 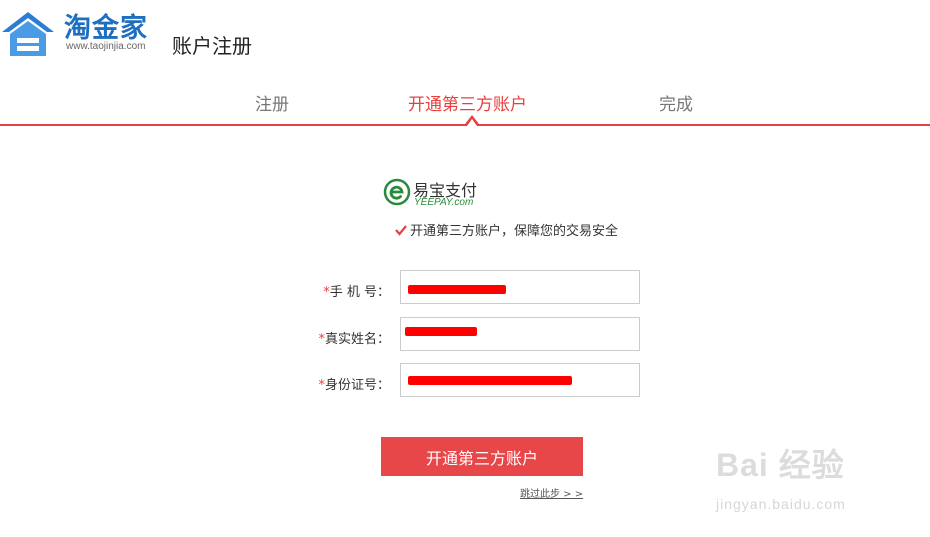 I want to click on real-name-row: *真实姓名：, so click(x=480, y=336).